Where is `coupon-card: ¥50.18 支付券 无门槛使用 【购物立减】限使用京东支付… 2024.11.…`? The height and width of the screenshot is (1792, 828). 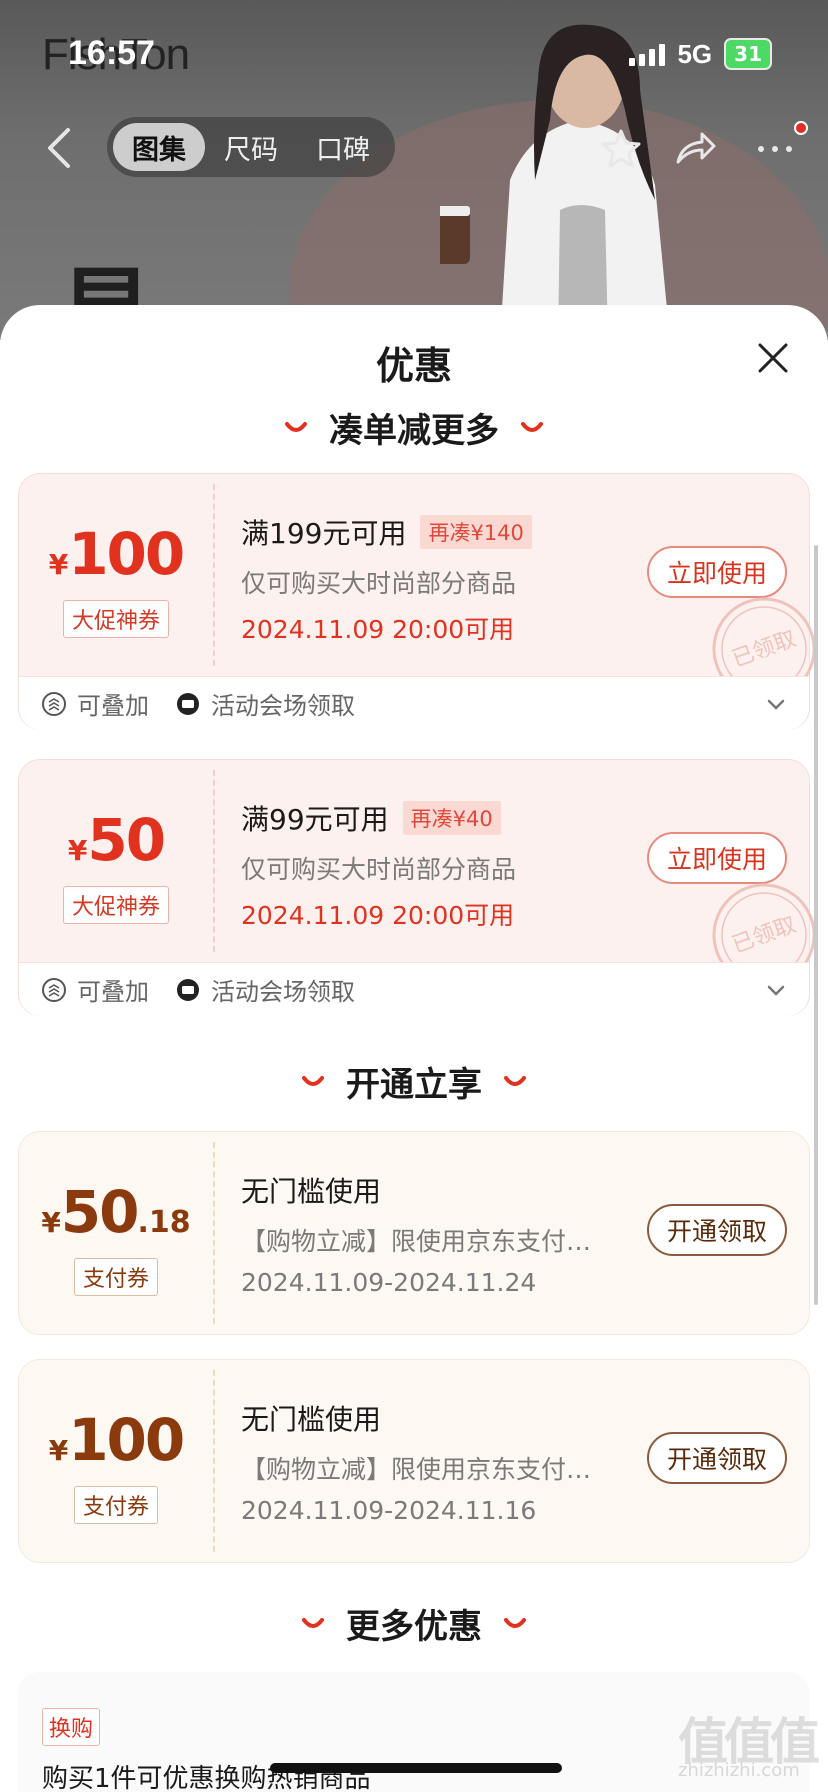
coupon-card: ¥50.18 支付券 无门槛使用 【购物立减】限使用京东支付… 2024.11.… is located at coordinates (414, 1233).